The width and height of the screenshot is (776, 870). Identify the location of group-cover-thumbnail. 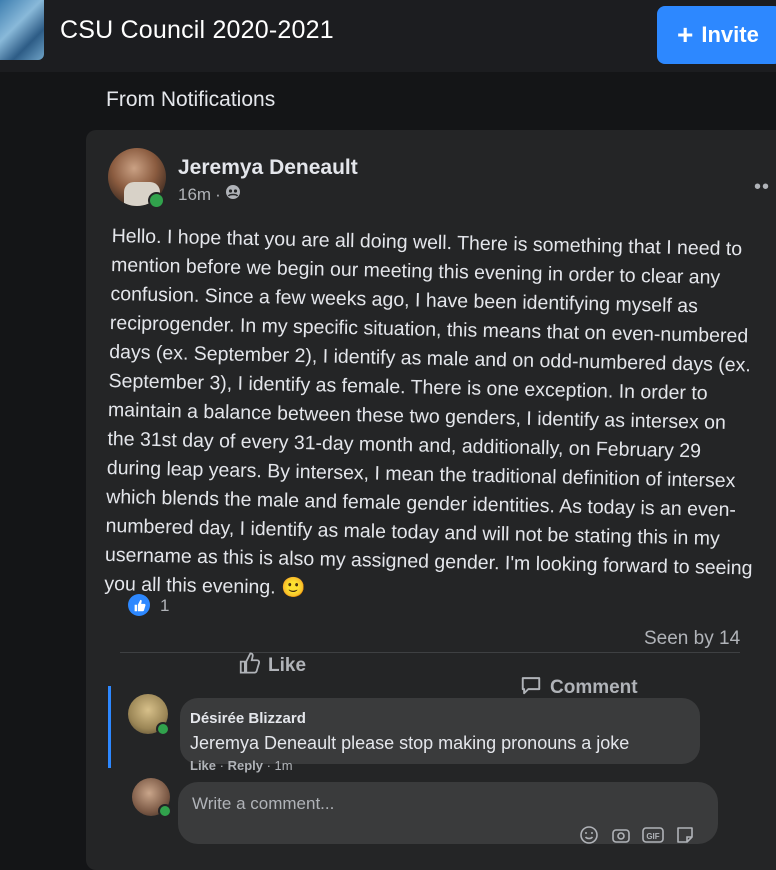
(22, 30).